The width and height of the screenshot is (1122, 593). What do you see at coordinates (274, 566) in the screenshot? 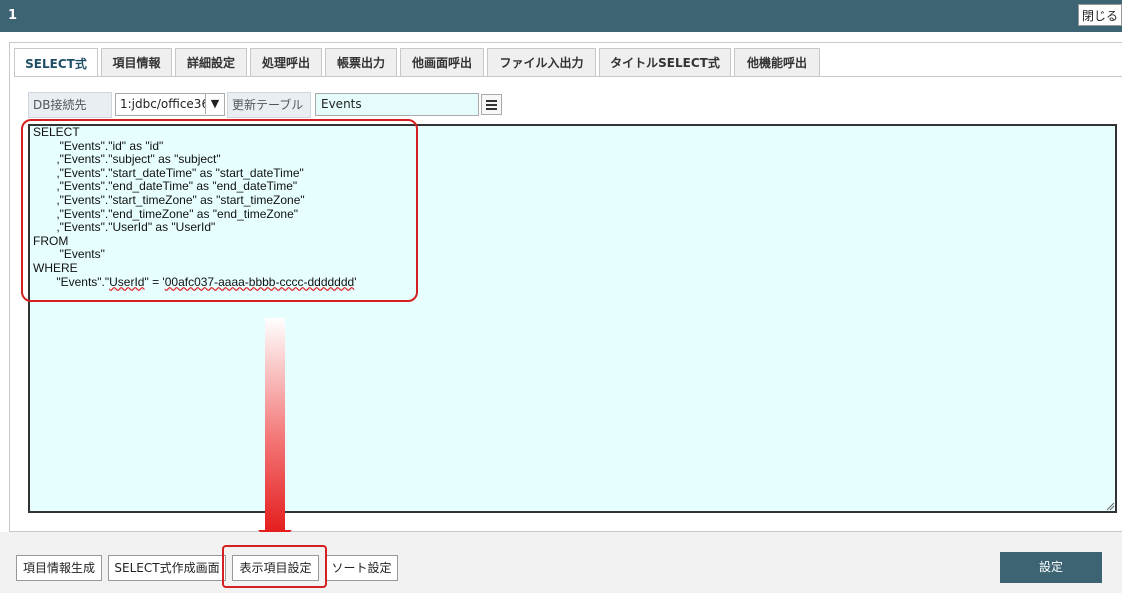
I see `button-highlight-box` at bounding box center [274, 566].